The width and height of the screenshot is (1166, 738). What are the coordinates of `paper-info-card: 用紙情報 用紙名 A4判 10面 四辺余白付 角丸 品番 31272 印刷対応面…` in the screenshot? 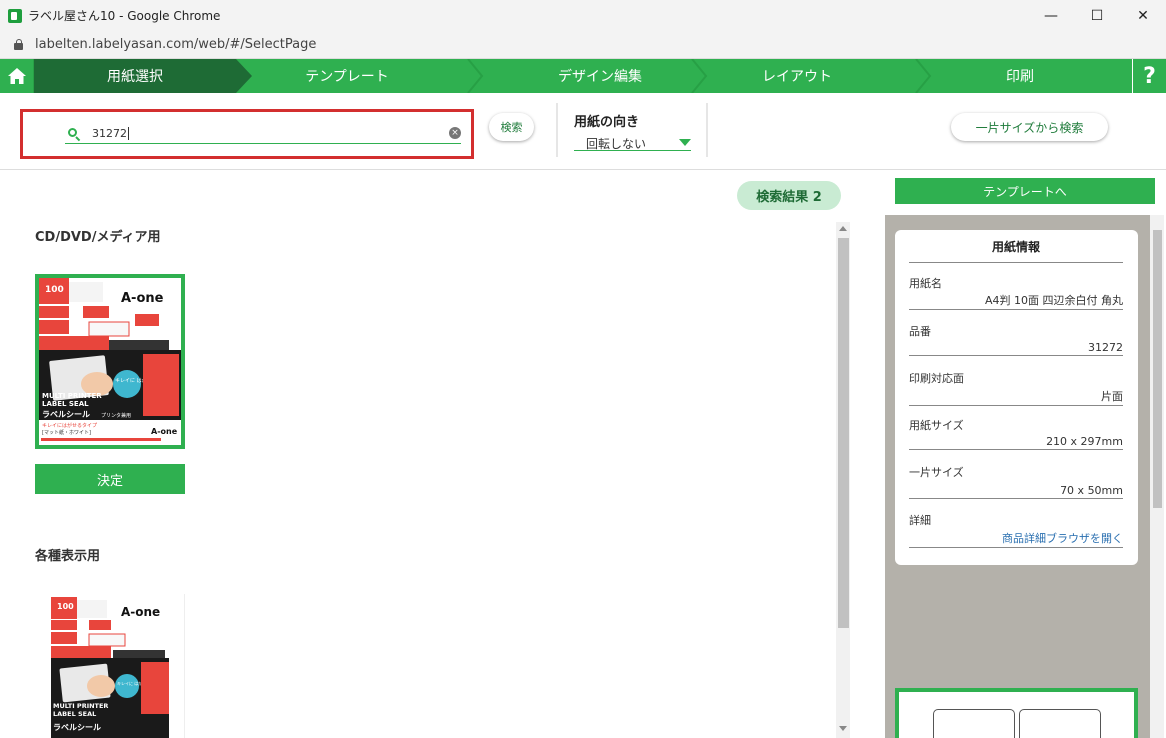 It's located at (1016, 397).